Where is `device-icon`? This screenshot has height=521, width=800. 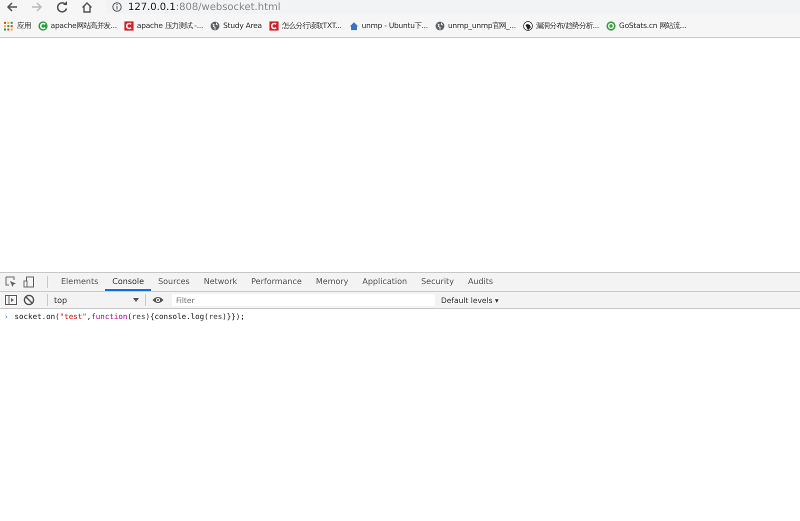 device-icon is located at coordinates (29, 282).